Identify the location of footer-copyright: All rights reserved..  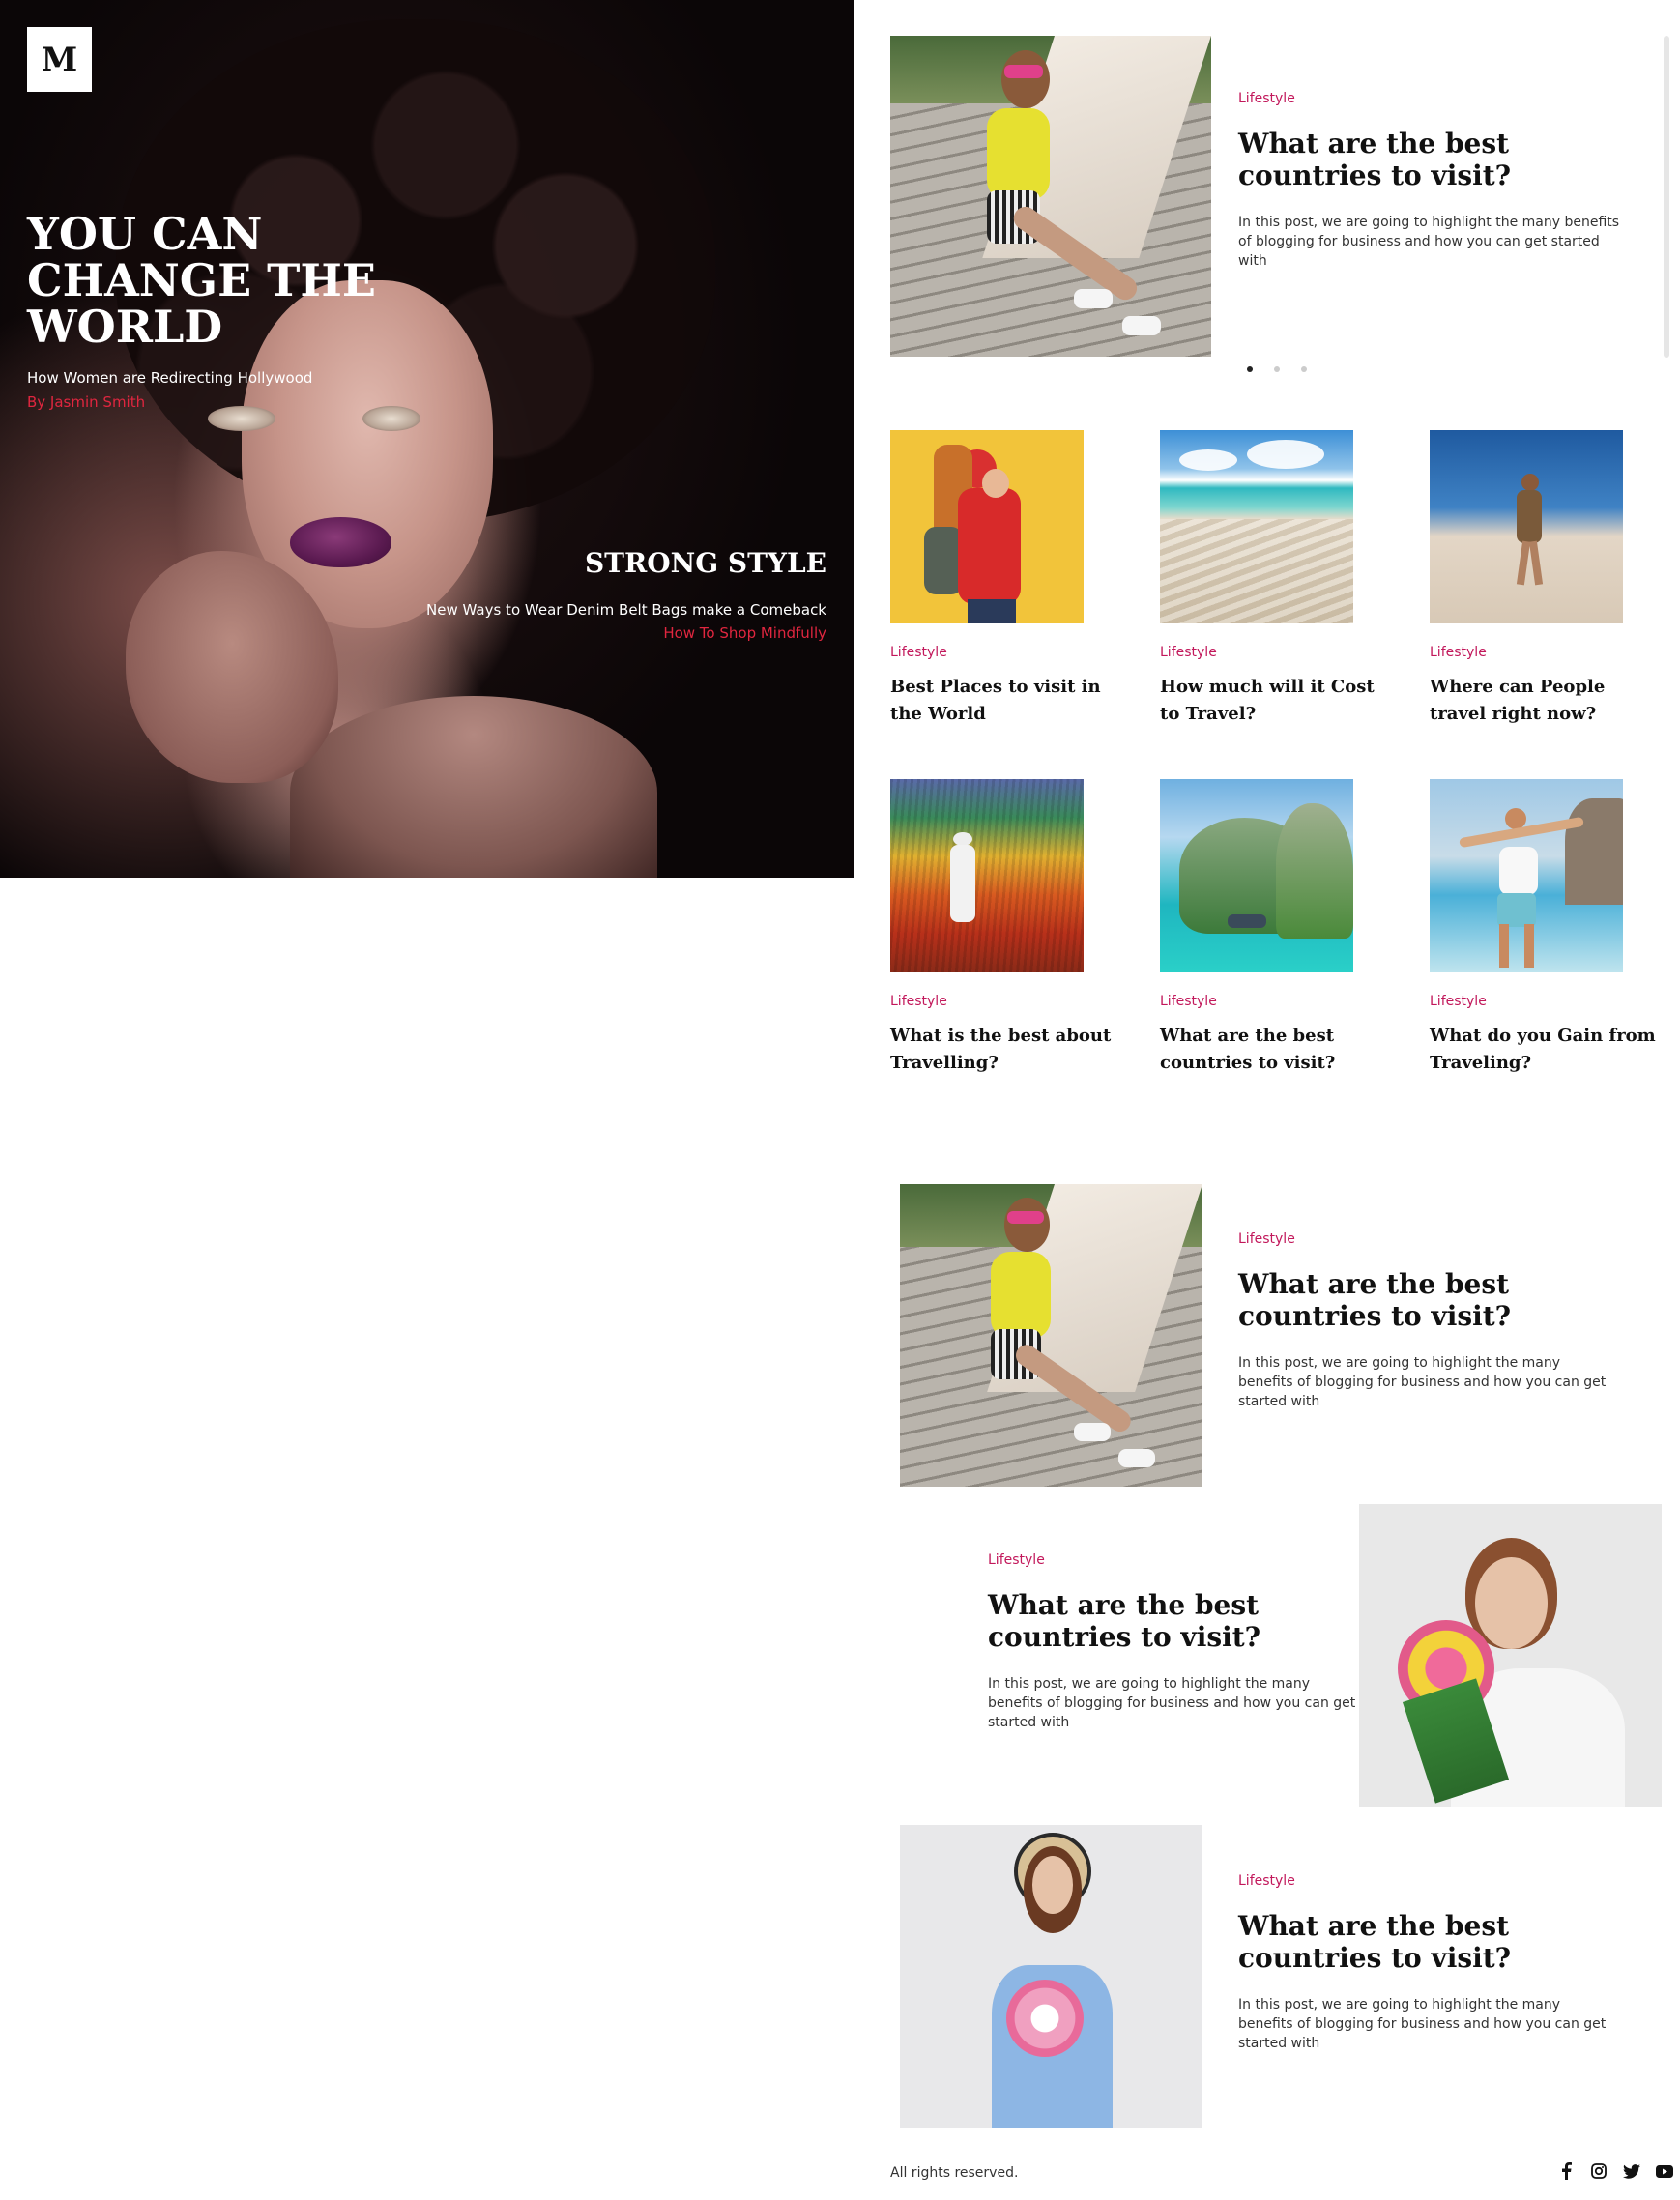
(955, 2173).